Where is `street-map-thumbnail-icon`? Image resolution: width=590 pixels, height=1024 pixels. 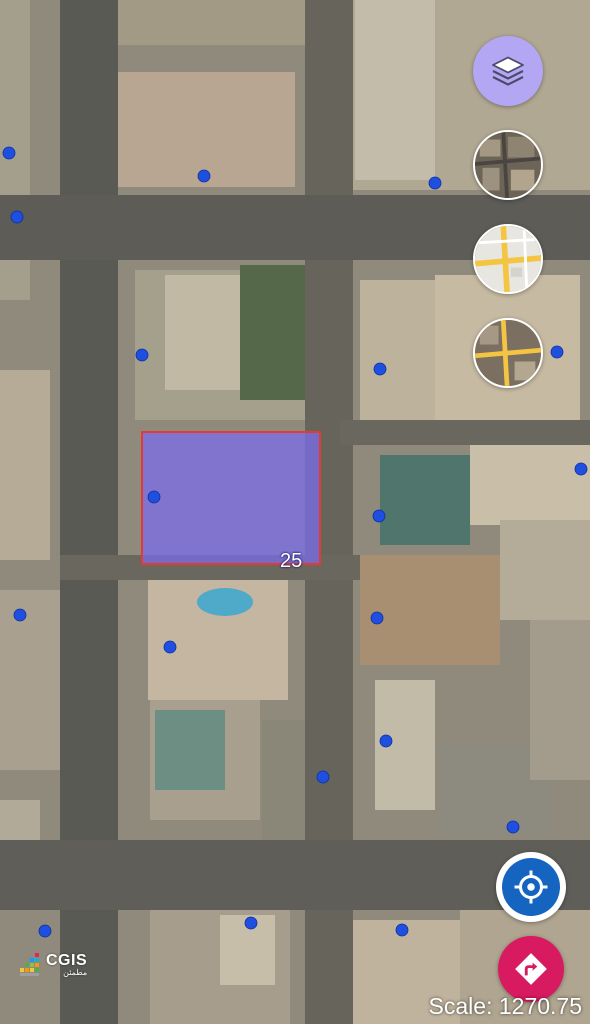 street-map-thumbnail-icon is located at coordinates (508, 259).